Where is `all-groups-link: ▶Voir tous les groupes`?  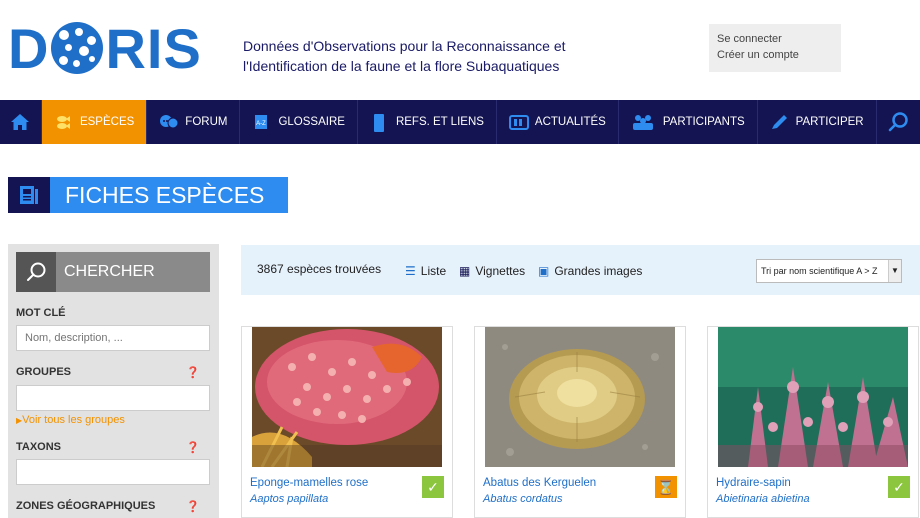 all-groups-link: ▶Voir tous les groupes is located at coordinates (70, 420).